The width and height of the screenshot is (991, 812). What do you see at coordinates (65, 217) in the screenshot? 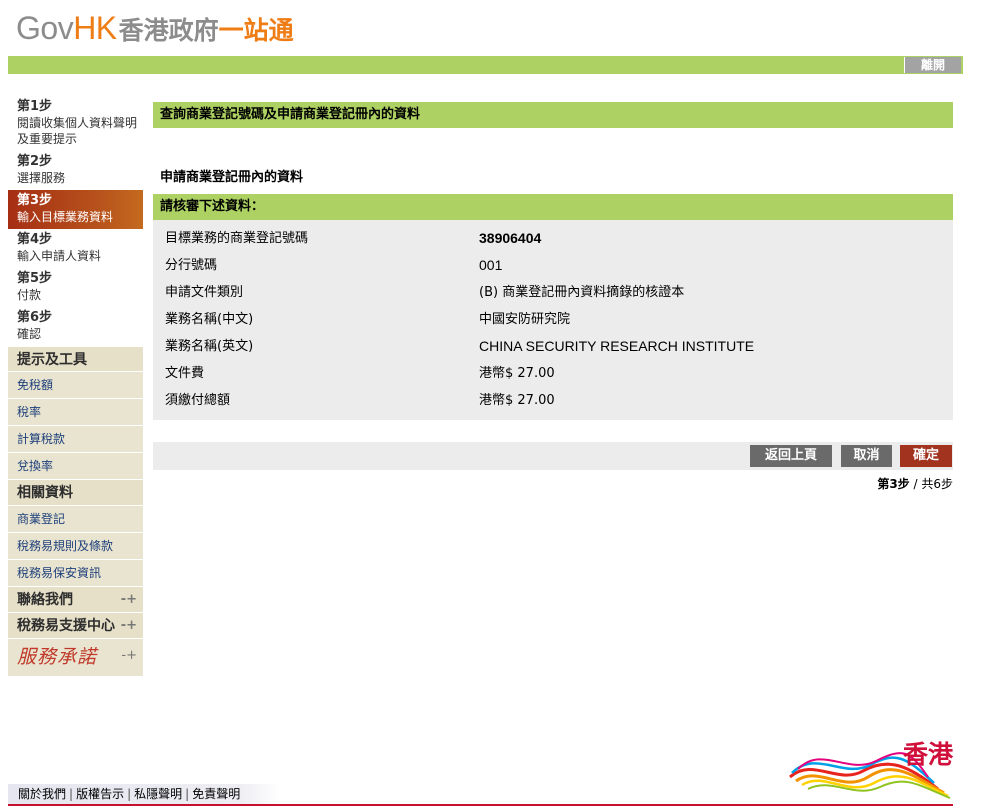
I see `step-label: 輸入目標業務資料` at bounding box center [65, 217].